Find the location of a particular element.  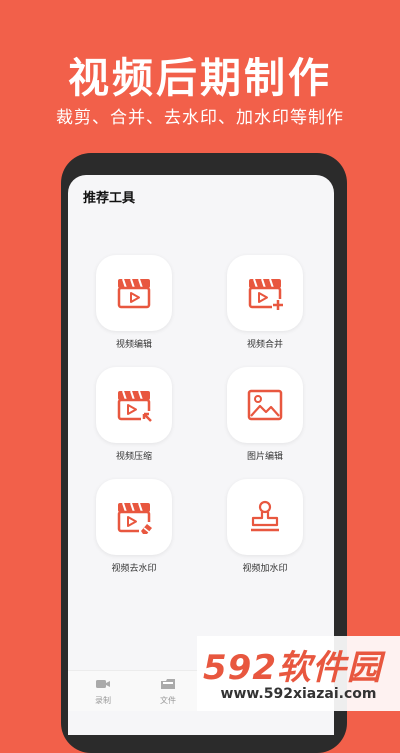

tool-image-edit-tile is located at coordinates (265, 405).